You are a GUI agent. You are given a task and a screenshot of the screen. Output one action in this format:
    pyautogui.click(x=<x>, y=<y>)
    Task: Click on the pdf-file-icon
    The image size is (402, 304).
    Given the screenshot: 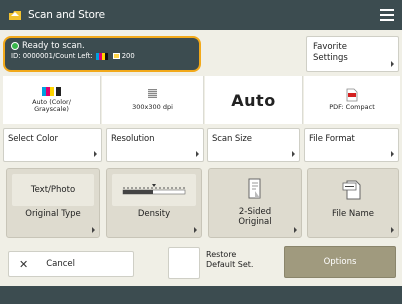 What is the action you would take?
    pyautogui.click(x=352, y=95)
    